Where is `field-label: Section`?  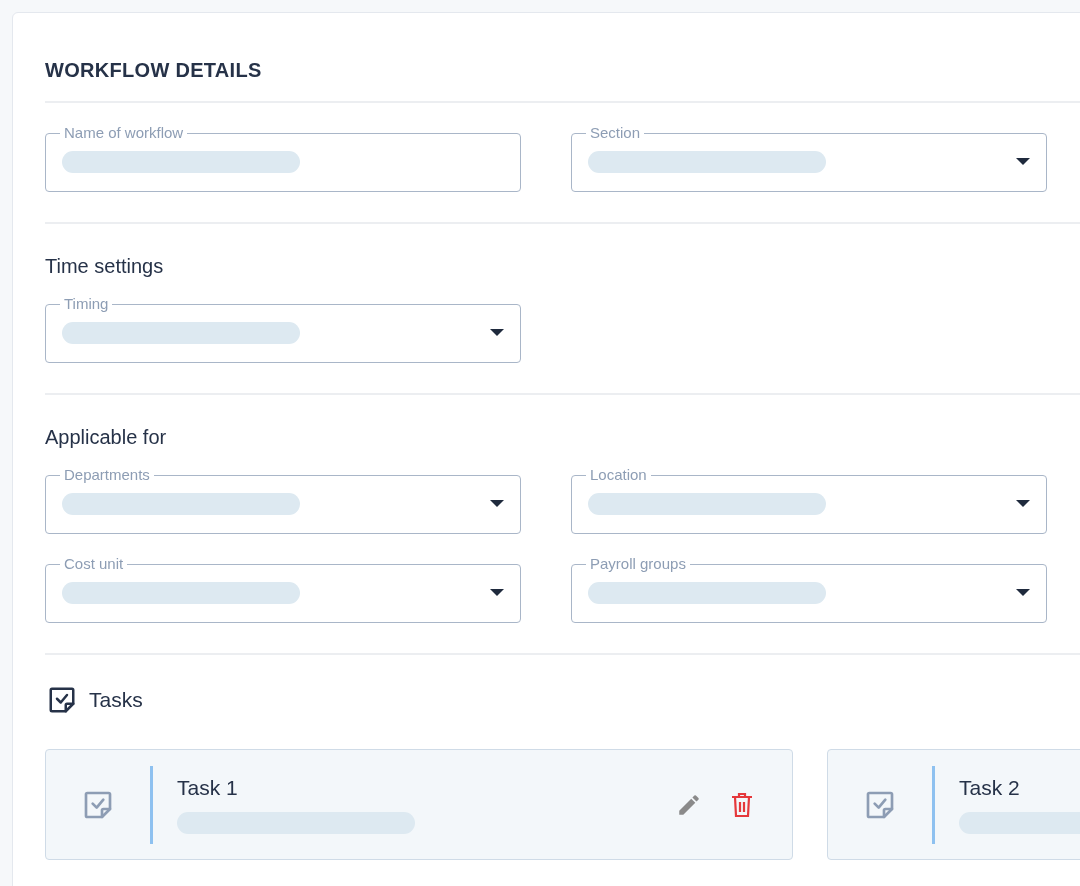
field-label: Section is located at coordinates (615, 133).